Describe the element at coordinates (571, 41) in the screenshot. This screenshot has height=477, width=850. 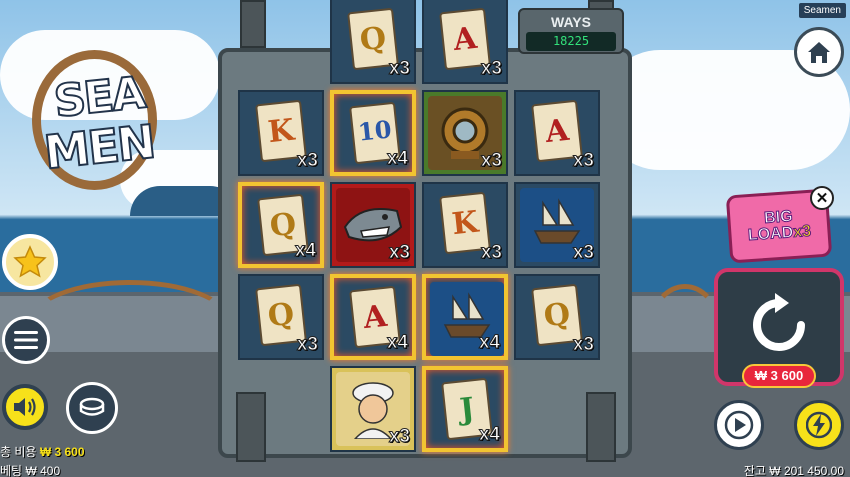
I see `ways-value: 18225` at that location.